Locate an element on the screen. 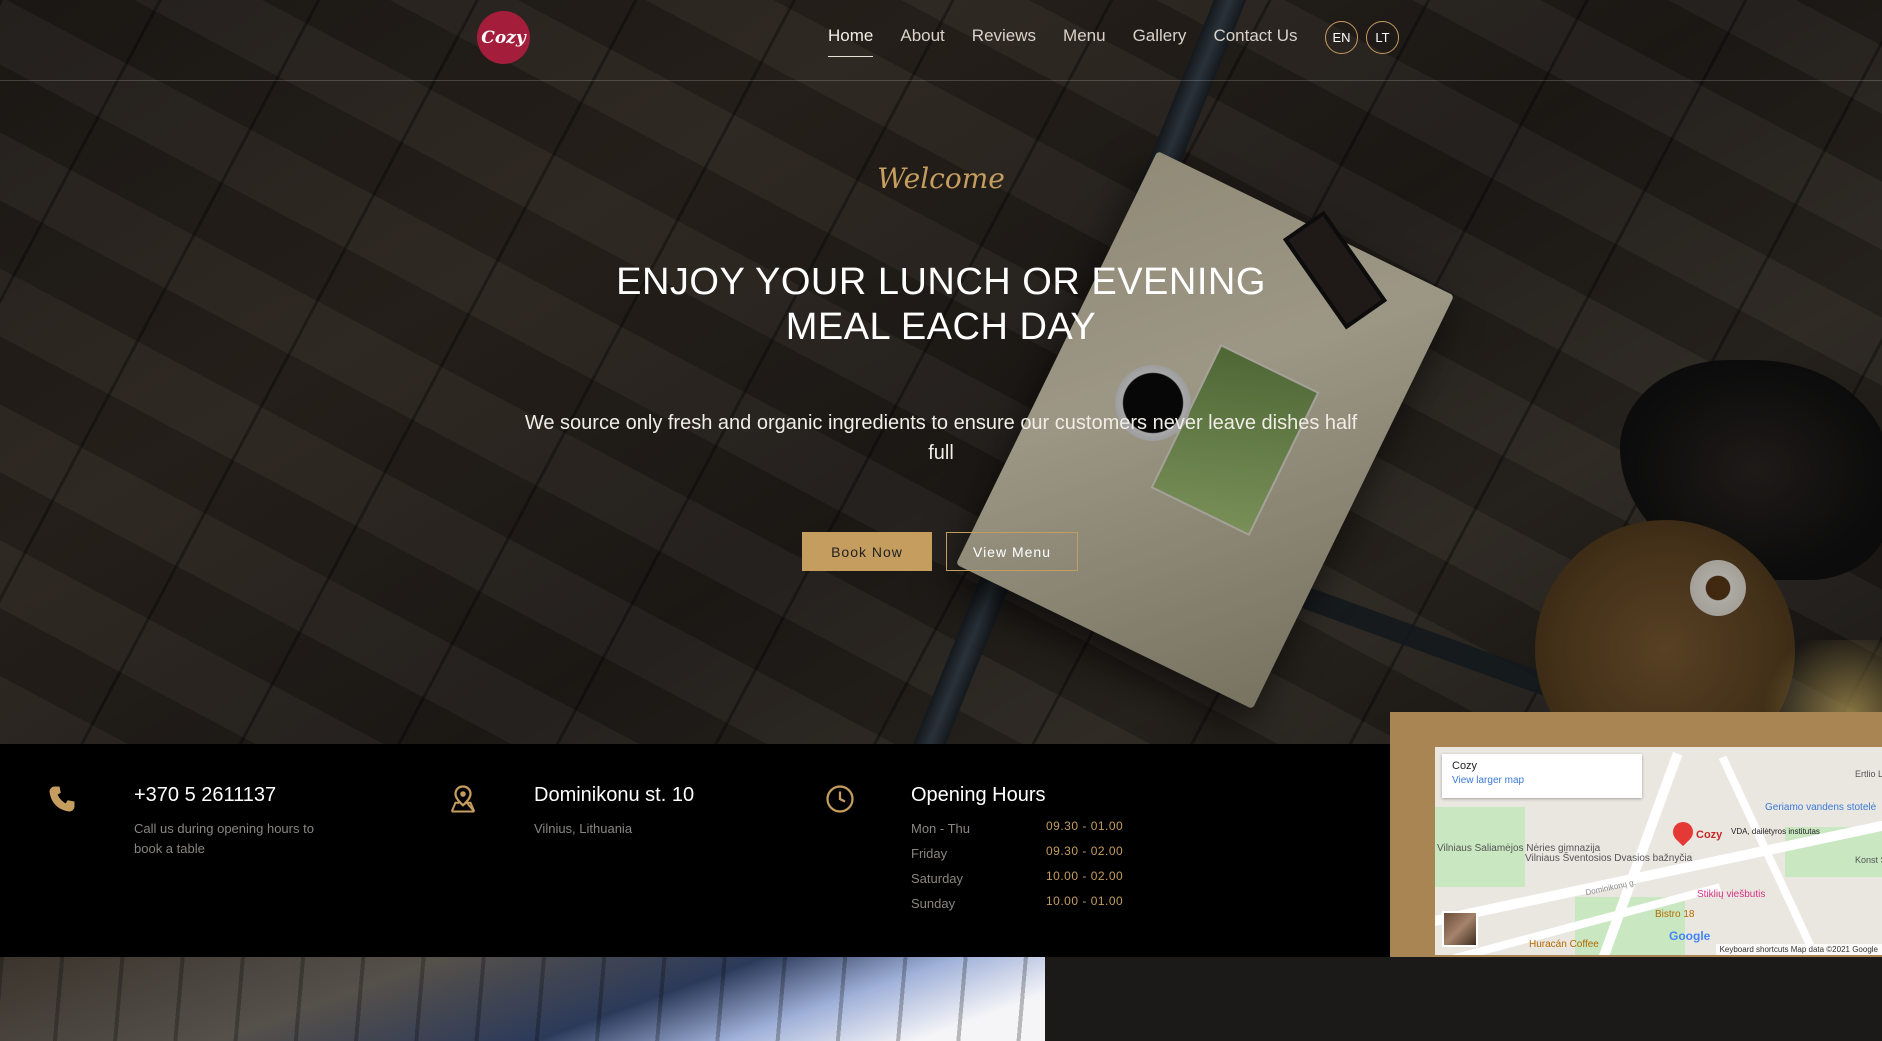 The width and height of the screenshot is (1882, 1041). phone-number: +370 5 2611137 is located at coordinates (205, 795).